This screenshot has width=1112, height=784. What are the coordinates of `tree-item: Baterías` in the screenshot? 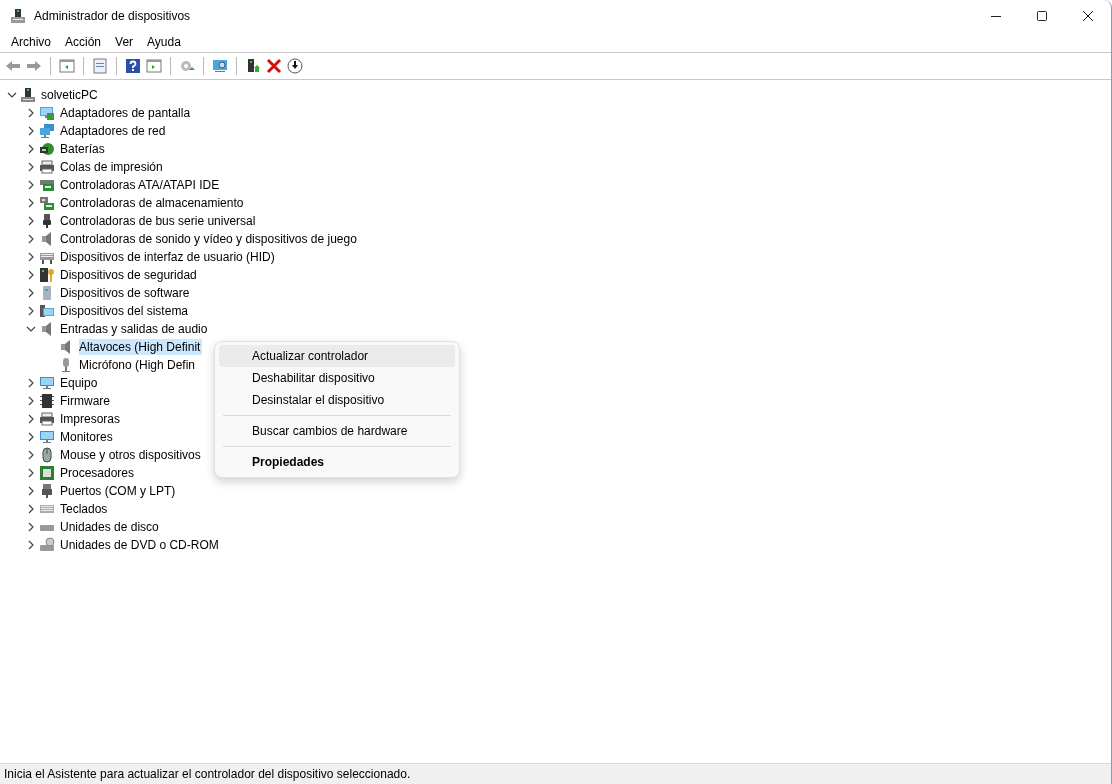 It's located at (83, 149).